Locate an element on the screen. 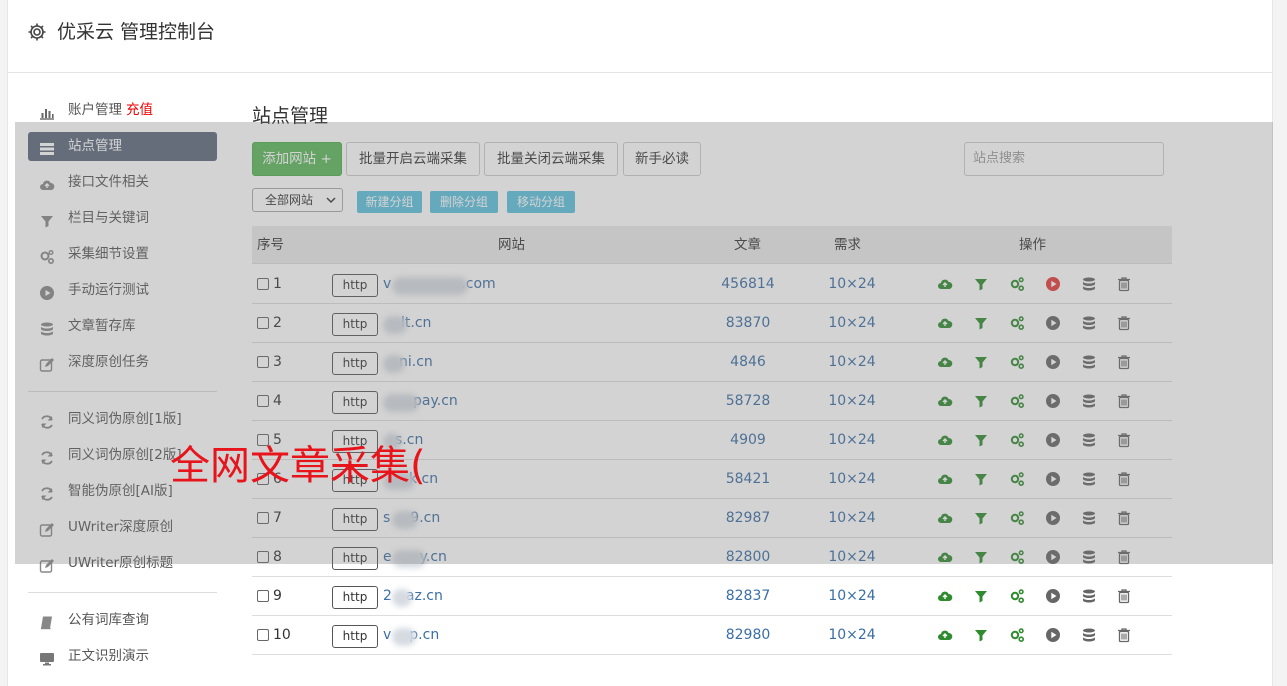 The height and width of the screenshot is (686, 1287). table-row: 10 http v p.cn 82980 10×24 is located at coordinates (712, 635).